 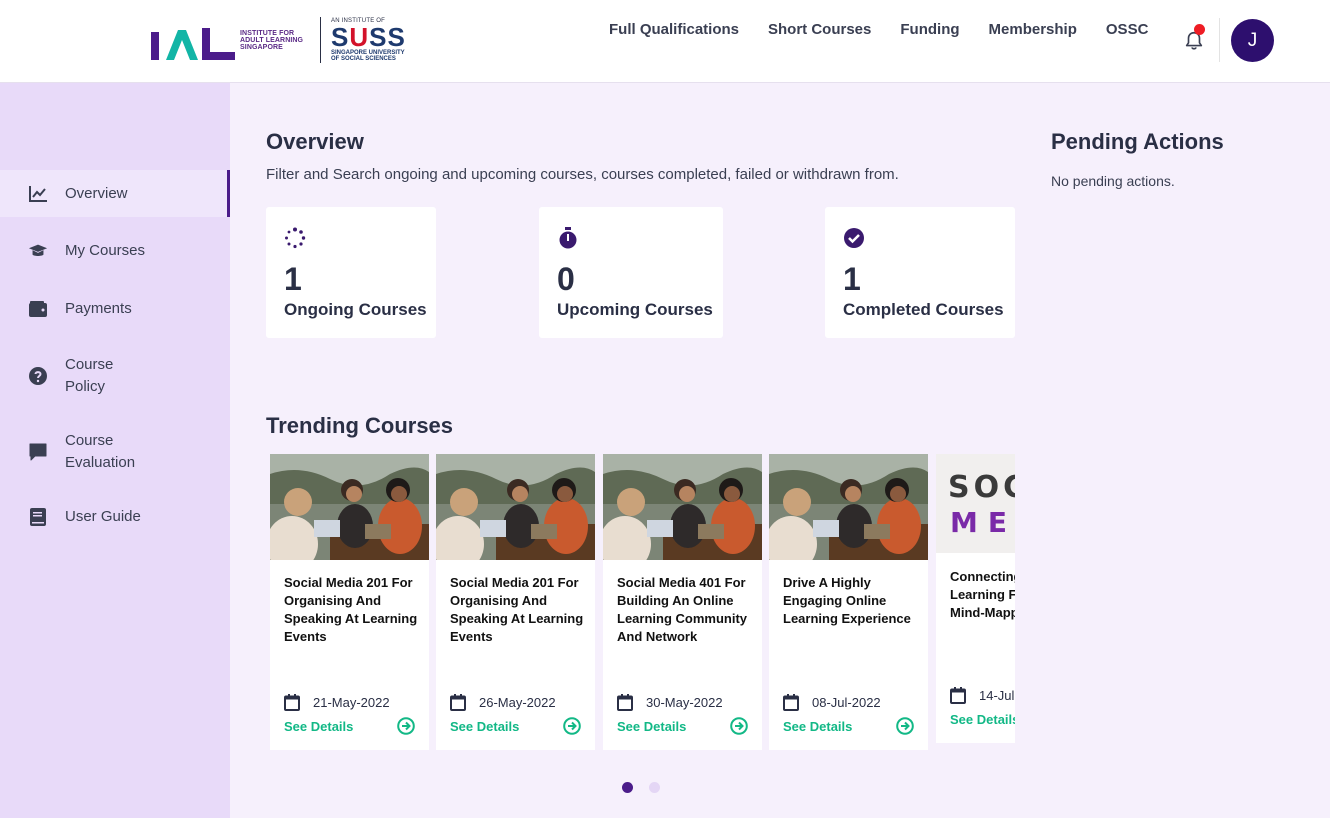 I want to click on sidebar-item-user-guide: User Guide, so click(x=115, y=517).